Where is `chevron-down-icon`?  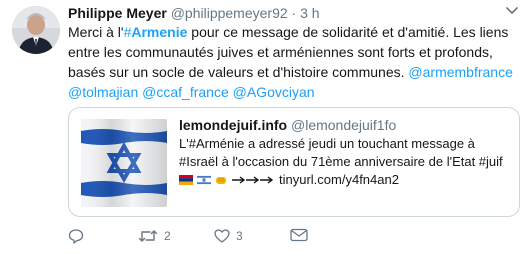
chevron-down-icon is located at coordinates (512, 10).